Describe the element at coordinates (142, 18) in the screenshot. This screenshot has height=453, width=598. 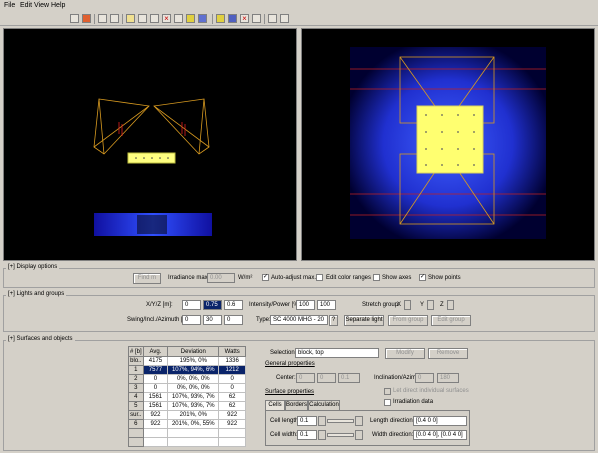
I see `copy-icon` at that location.